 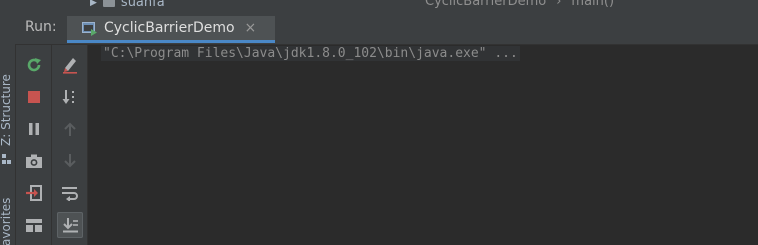 I want to click on down-arrow-icon, so click(x=70, y=161).